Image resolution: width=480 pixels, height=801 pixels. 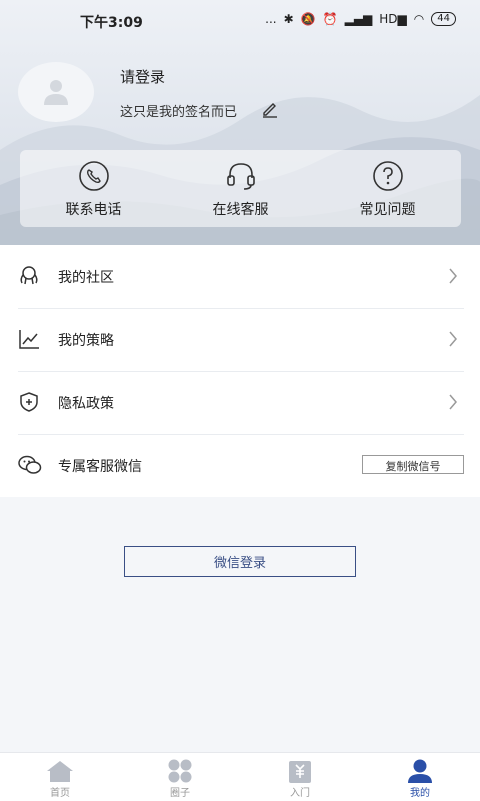 What do you see at coordinates (330, 19) in the screenshot?
I see `alarm-icon: ⏰` at bounding box center [330, 19].